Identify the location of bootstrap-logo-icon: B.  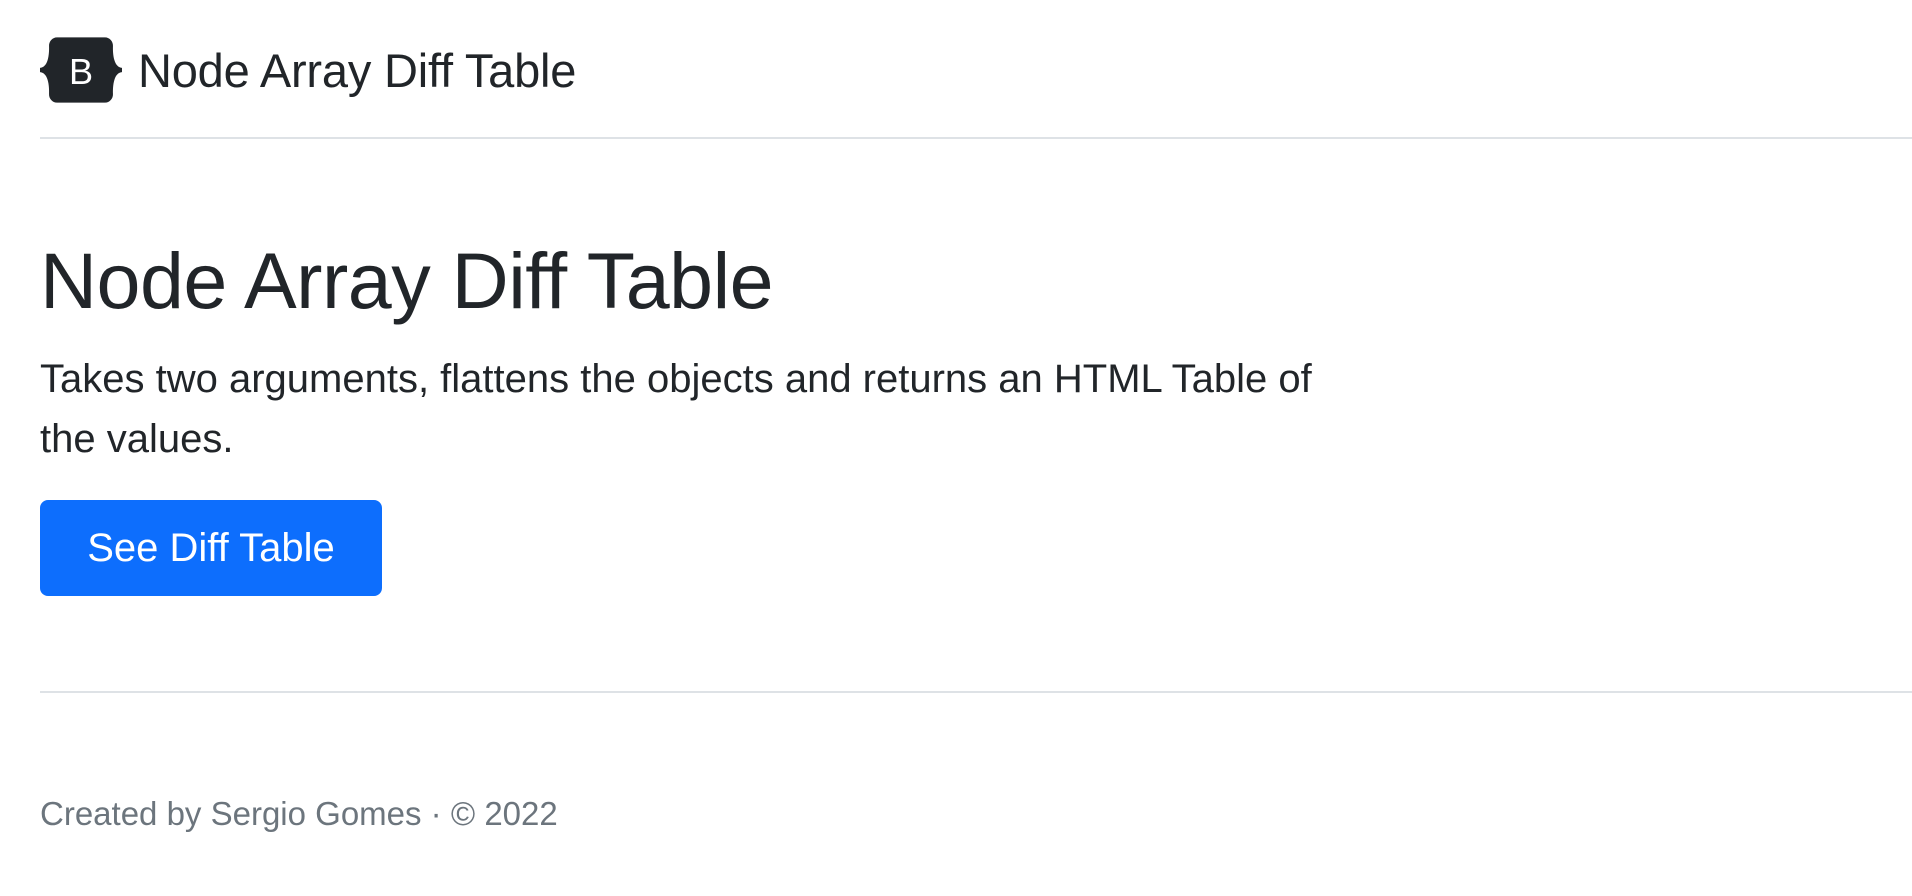
(81, 70).